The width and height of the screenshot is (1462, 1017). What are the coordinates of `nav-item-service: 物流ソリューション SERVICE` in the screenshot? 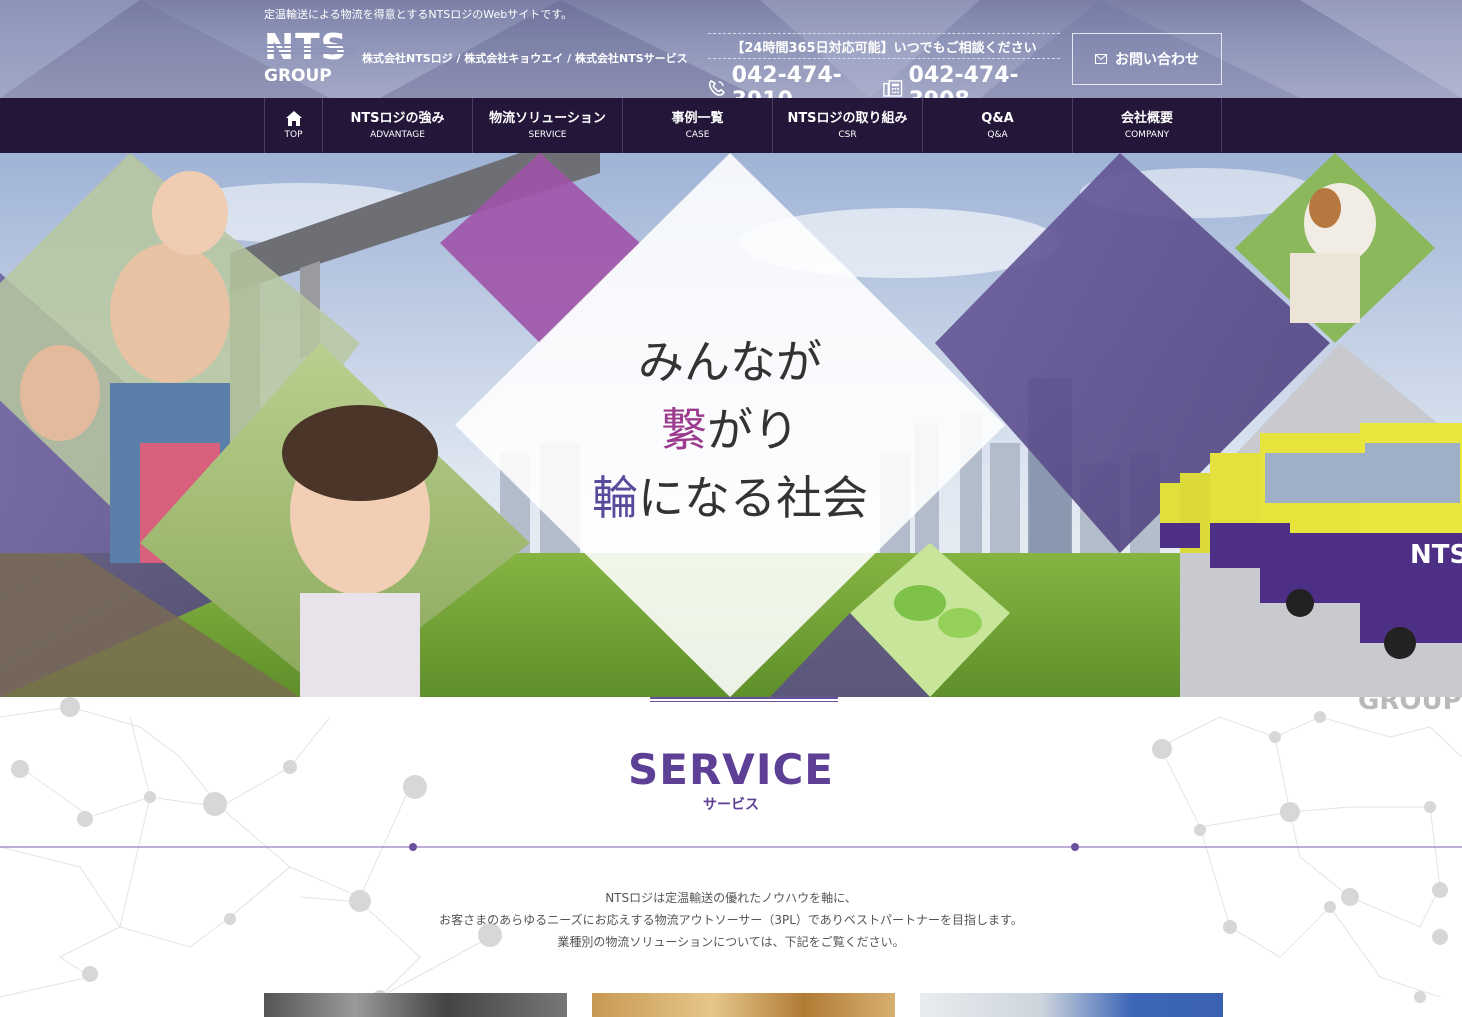 It's located at (547, 125).